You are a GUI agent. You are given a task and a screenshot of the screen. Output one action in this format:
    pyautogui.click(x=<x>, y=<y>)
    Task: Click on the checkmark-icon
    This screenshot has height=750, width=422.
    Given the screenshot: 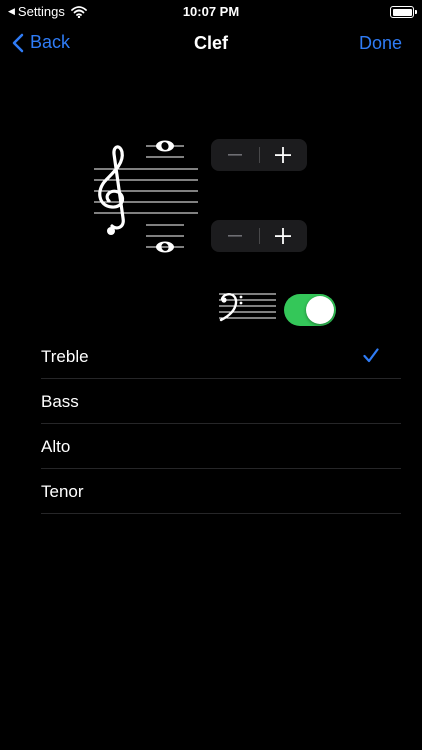 What is the action you would take?
    pyautogui.click(x=371, y=355)
    